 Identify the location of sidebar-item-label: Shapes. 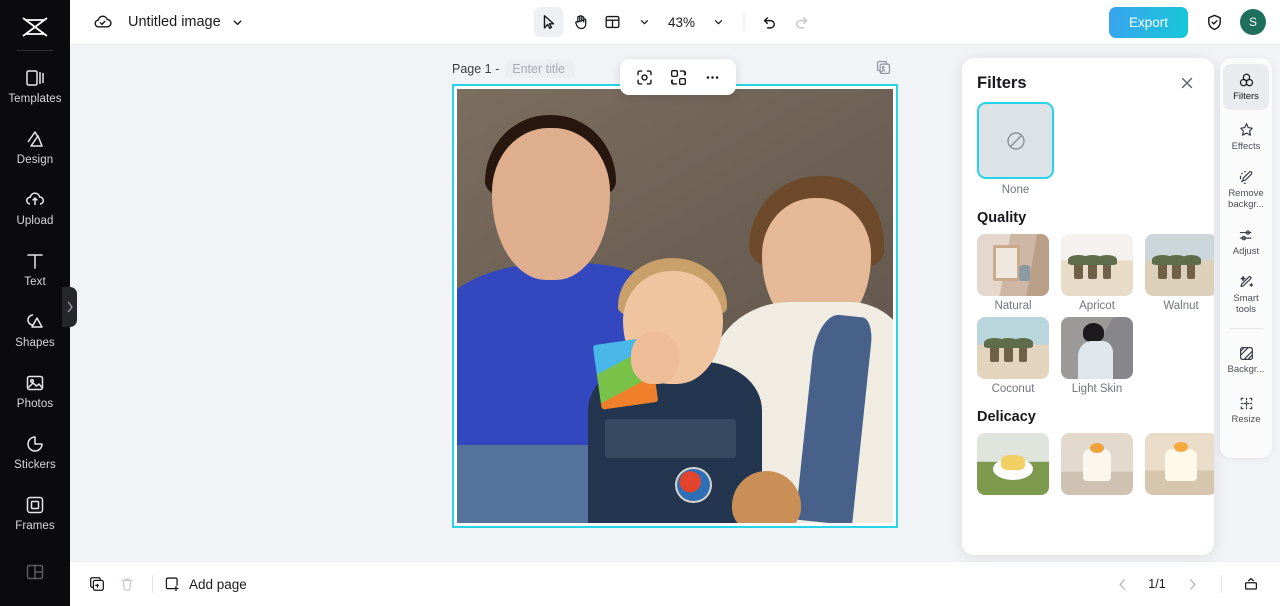
(35, 342).